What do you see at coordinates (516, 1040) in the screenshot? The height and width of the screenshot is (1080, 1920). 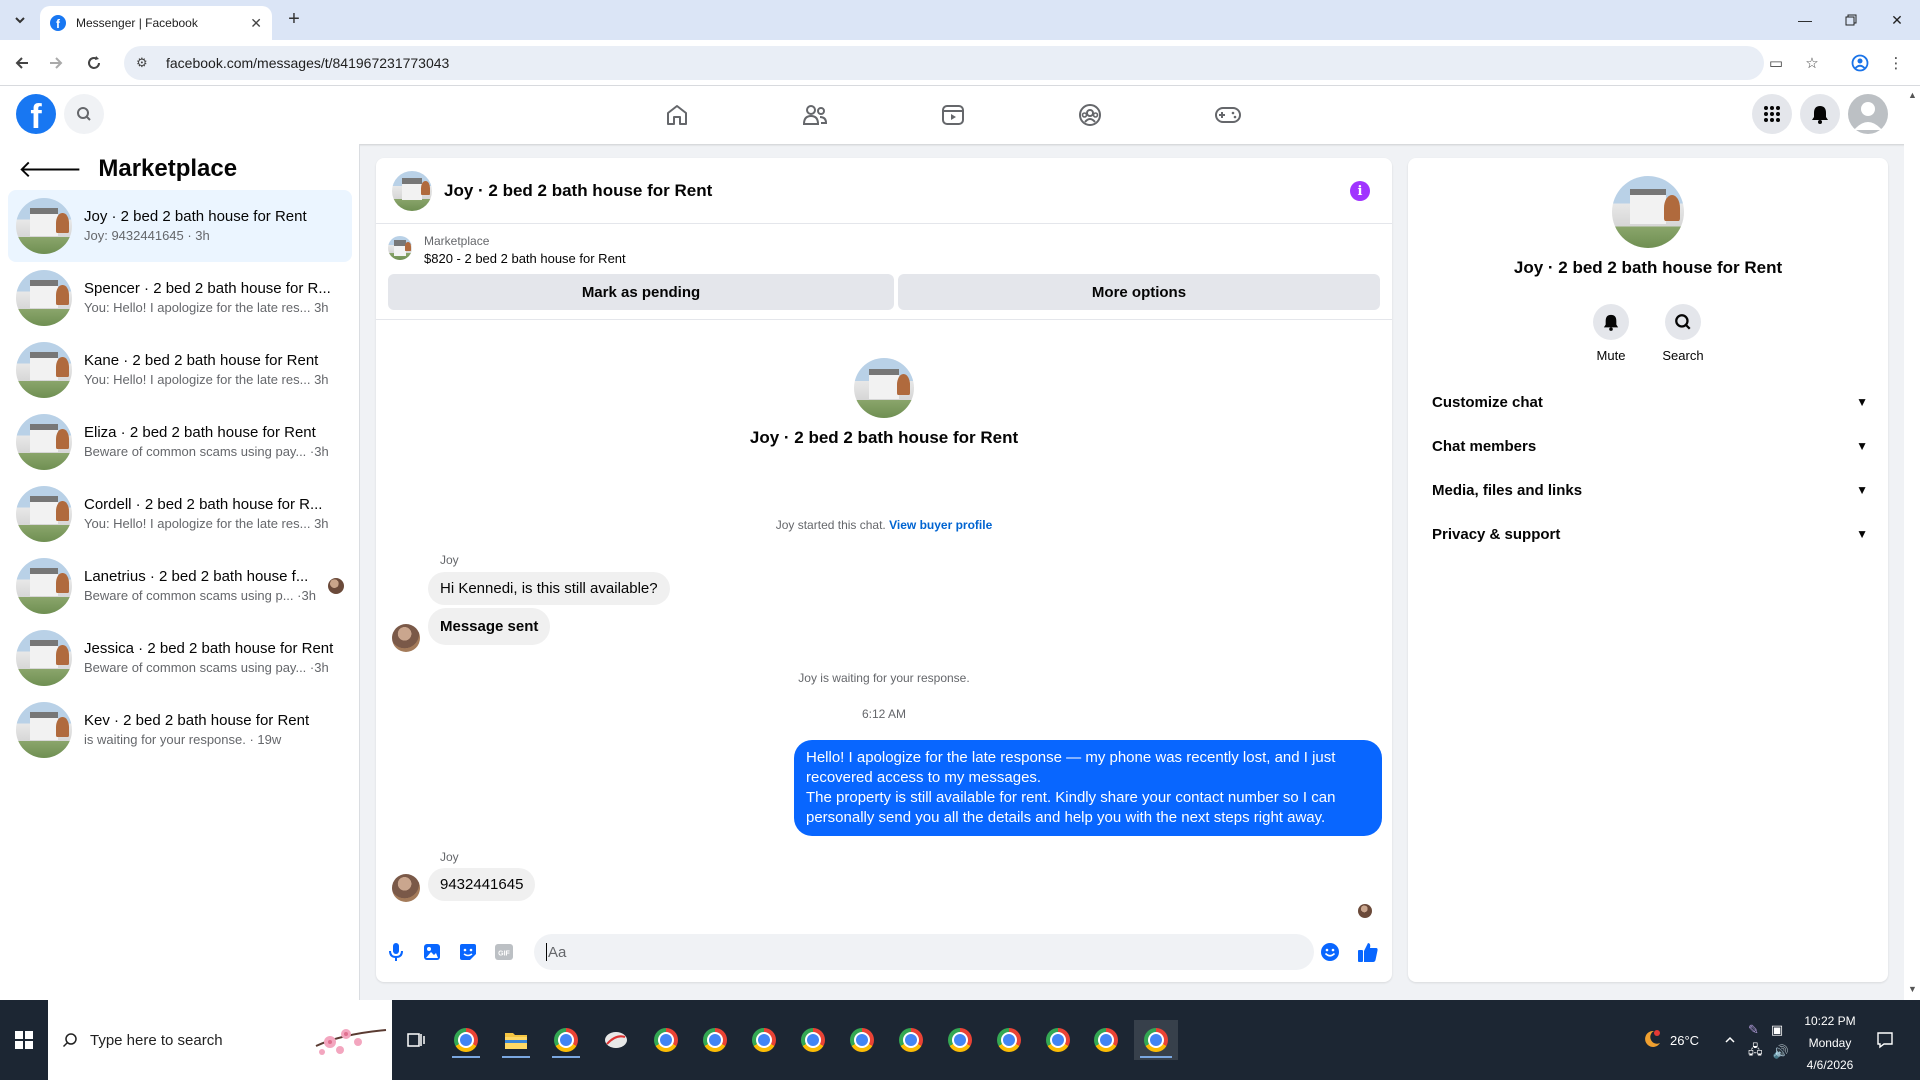 I see `file-explorer-icon` at bounding box center [516, 1040].